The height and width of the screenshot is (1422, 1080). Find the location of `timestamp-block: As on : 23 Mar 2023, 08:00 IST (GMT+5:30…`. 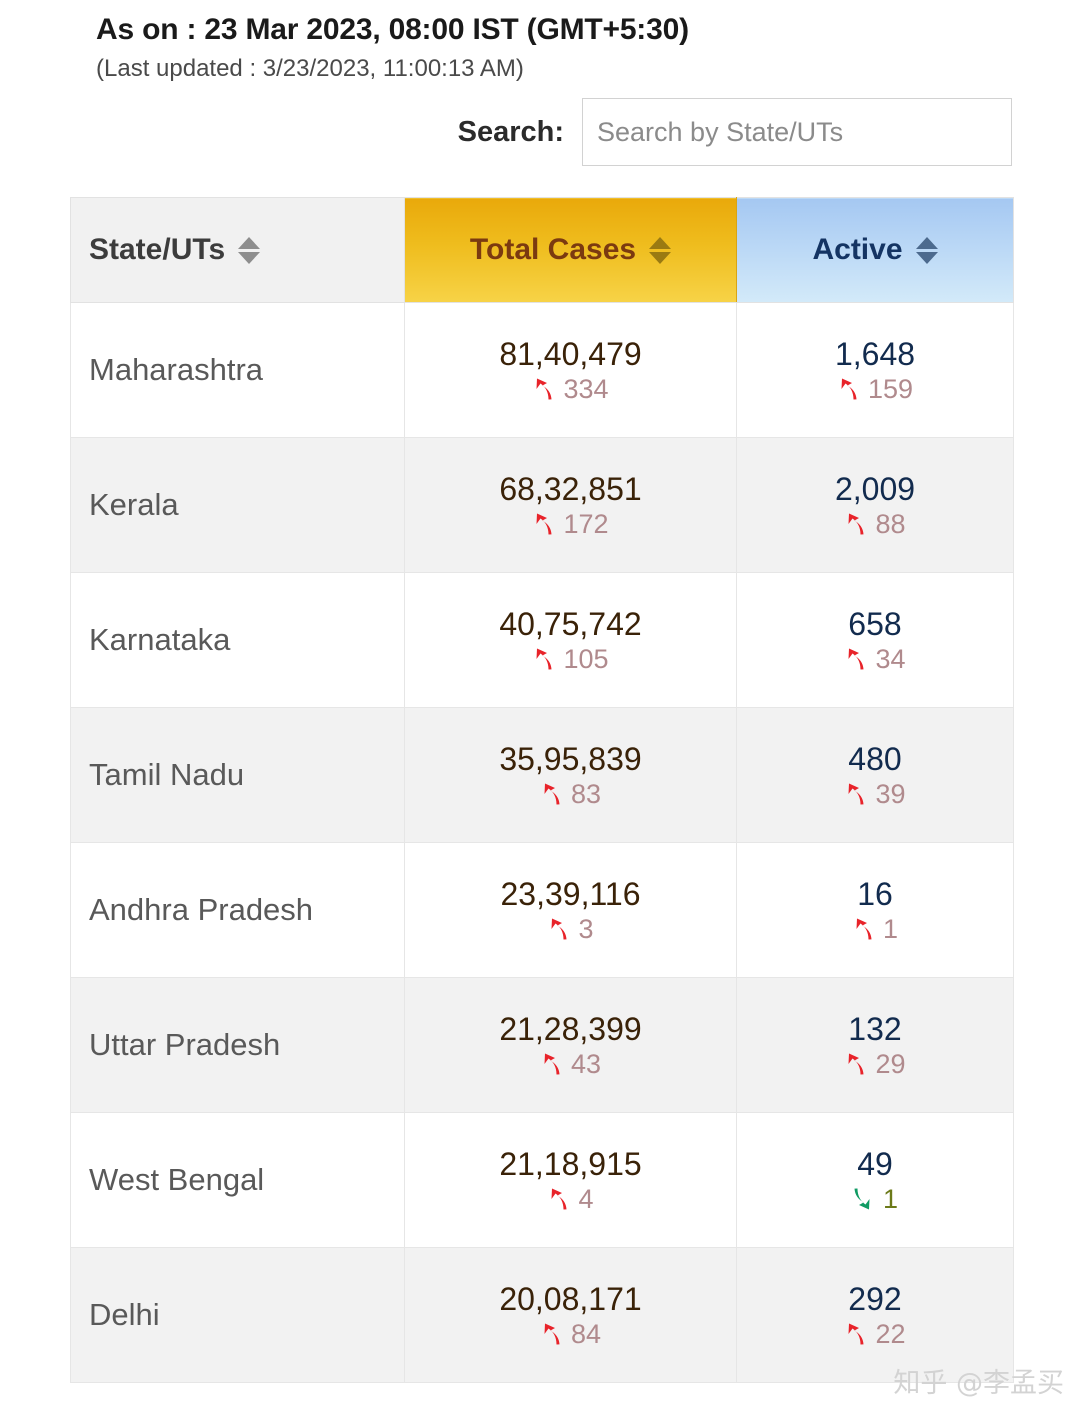

timestamp-block: As on : 23 Mar 2023, 08:00 IST (GMT+5:30… is located at coordinates (546, 47).